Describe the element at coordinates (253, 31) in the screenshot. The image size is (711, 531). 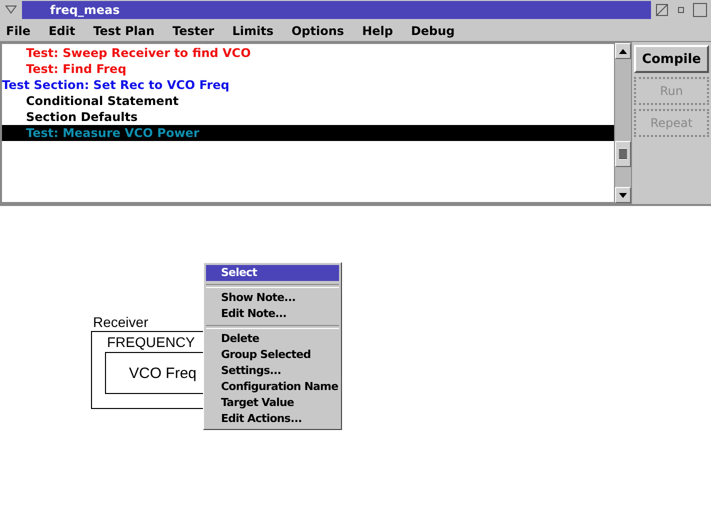
I see `menu-item: Limits` at that location.